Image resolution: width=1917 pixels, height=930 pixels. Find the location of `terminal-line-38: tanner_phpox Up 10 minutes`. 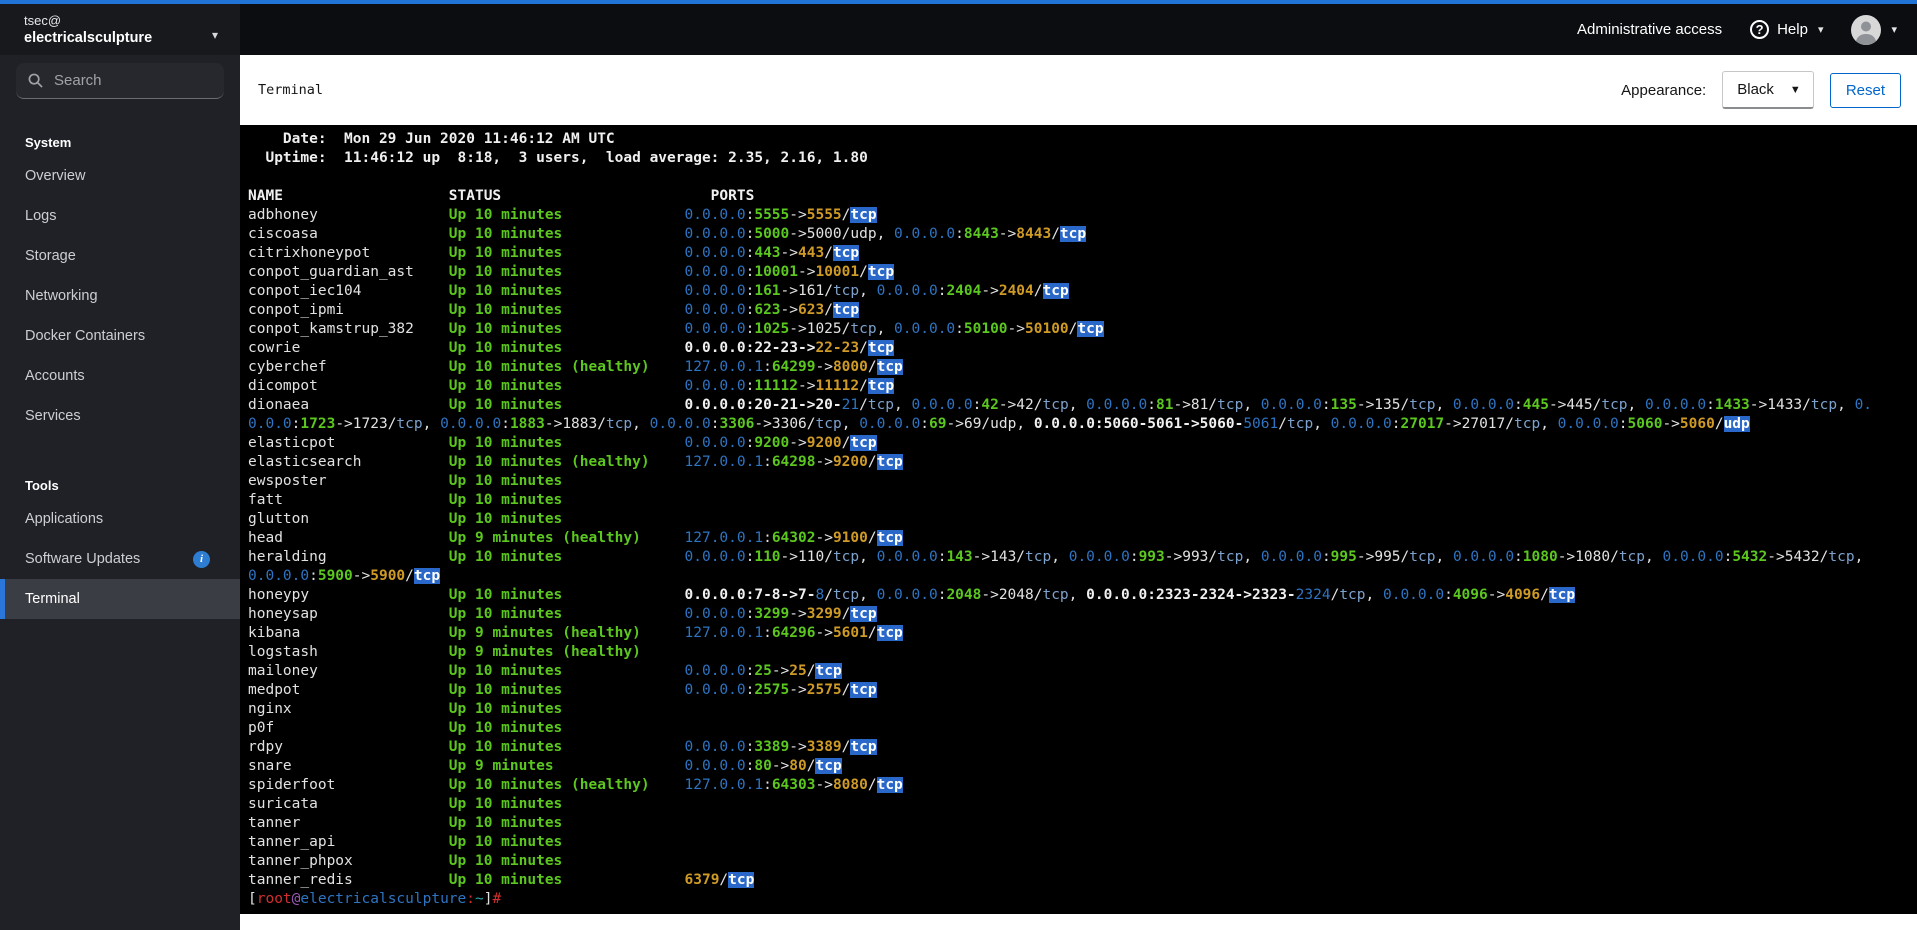

terminal-line-38: tanner_phpox Up 10 minutes is located at coordinates (405, 861).